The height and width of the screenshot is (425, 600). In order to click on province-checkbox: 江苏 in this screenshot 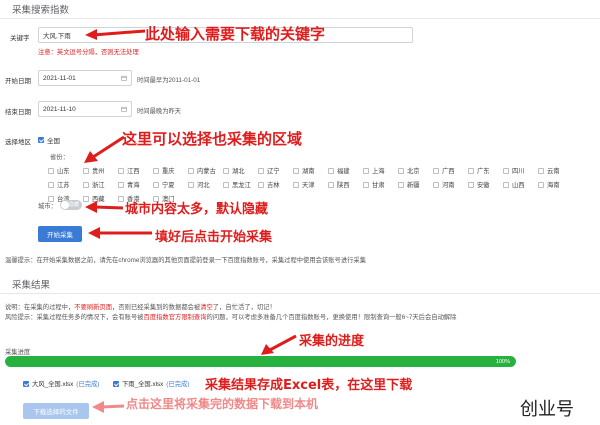, I will do `click(65, 184)`.